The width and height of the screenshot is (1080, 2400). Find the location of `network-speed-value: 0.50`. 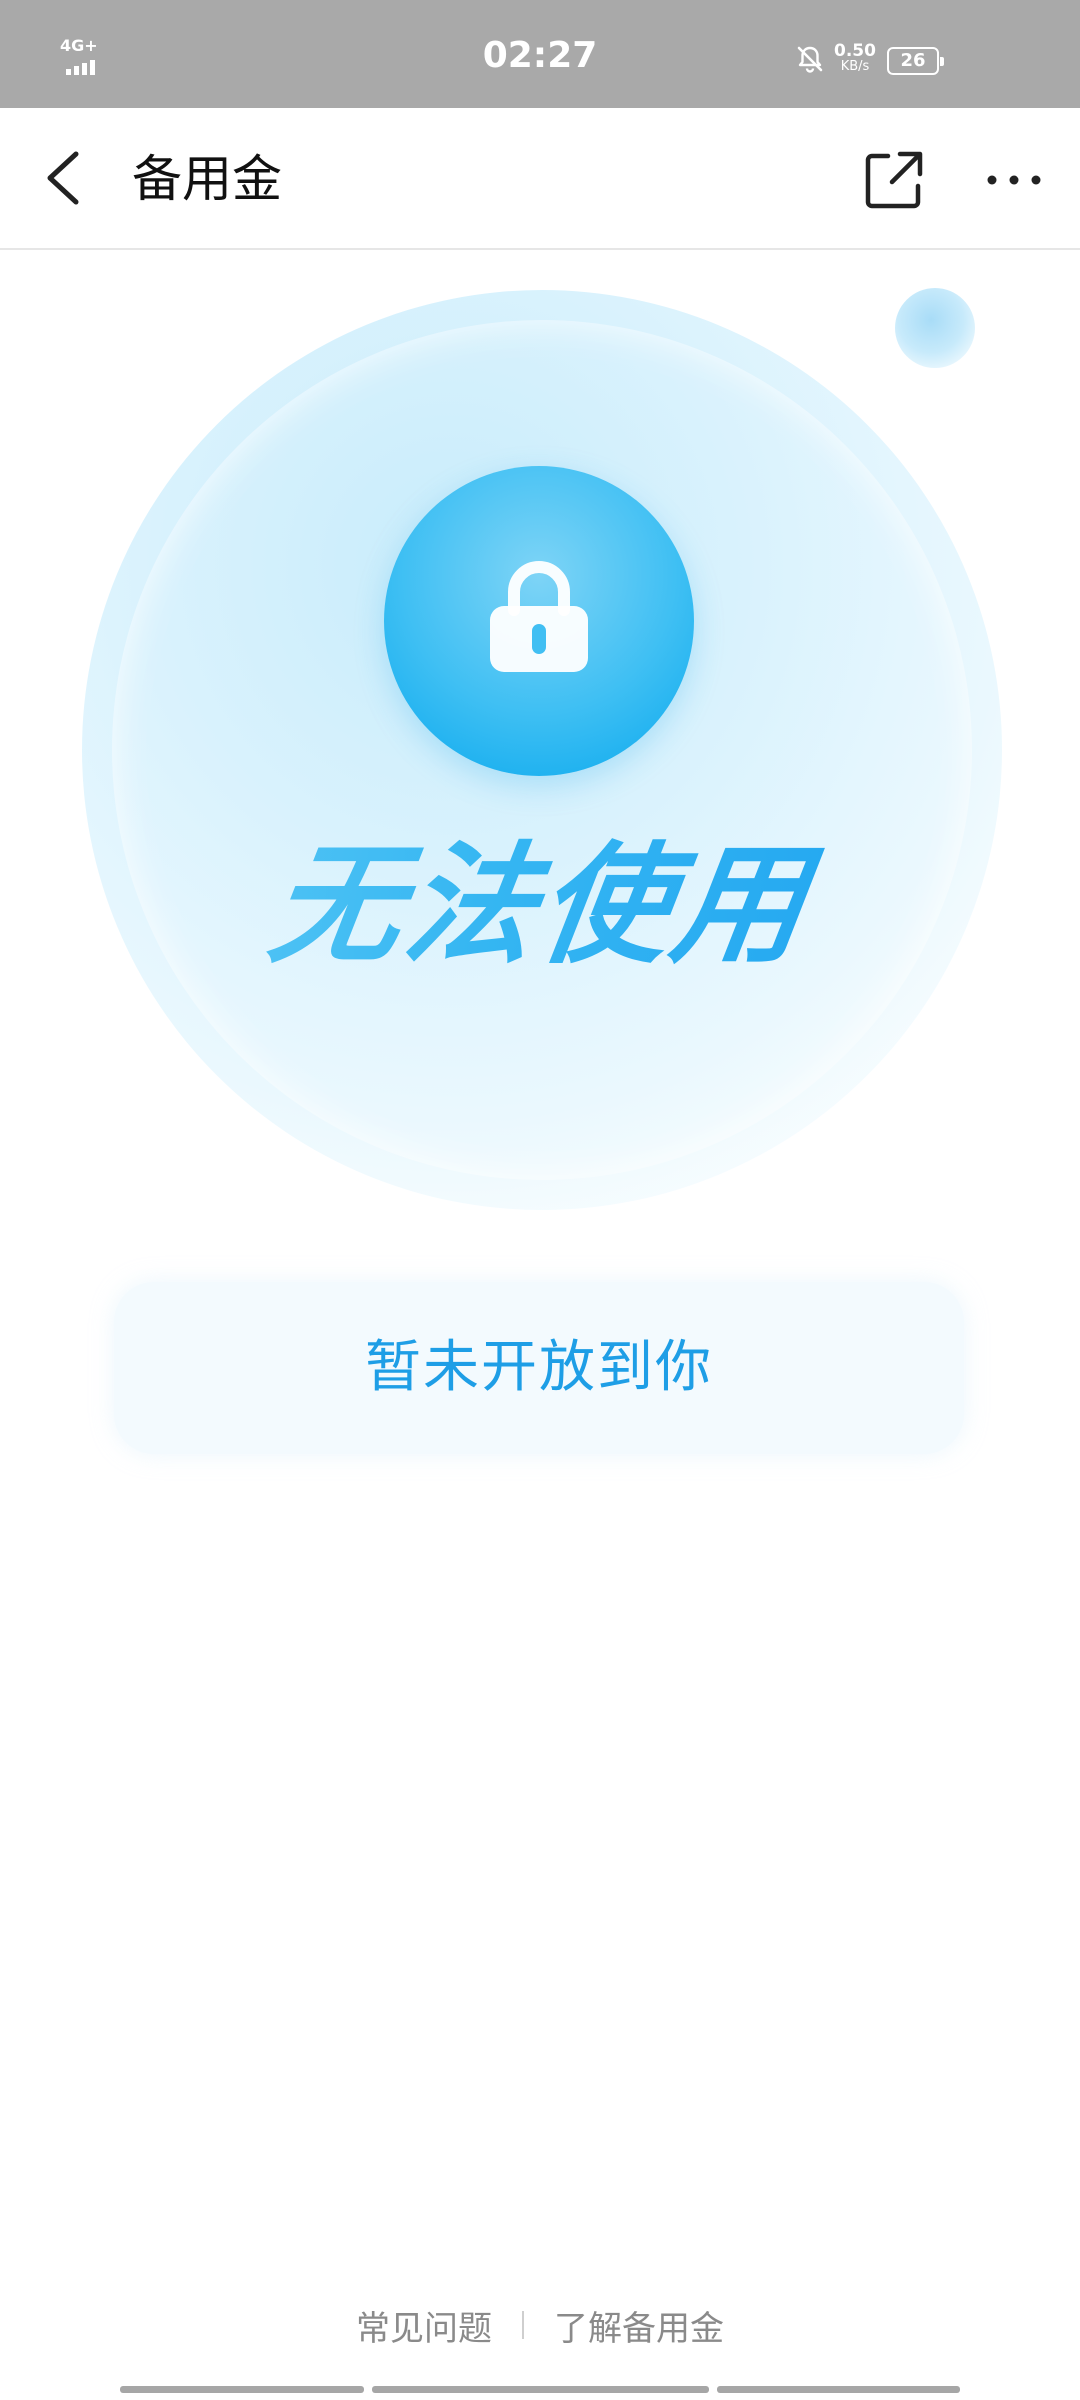

network-speed-value: 0.50 is located at coordinates (855, 51).